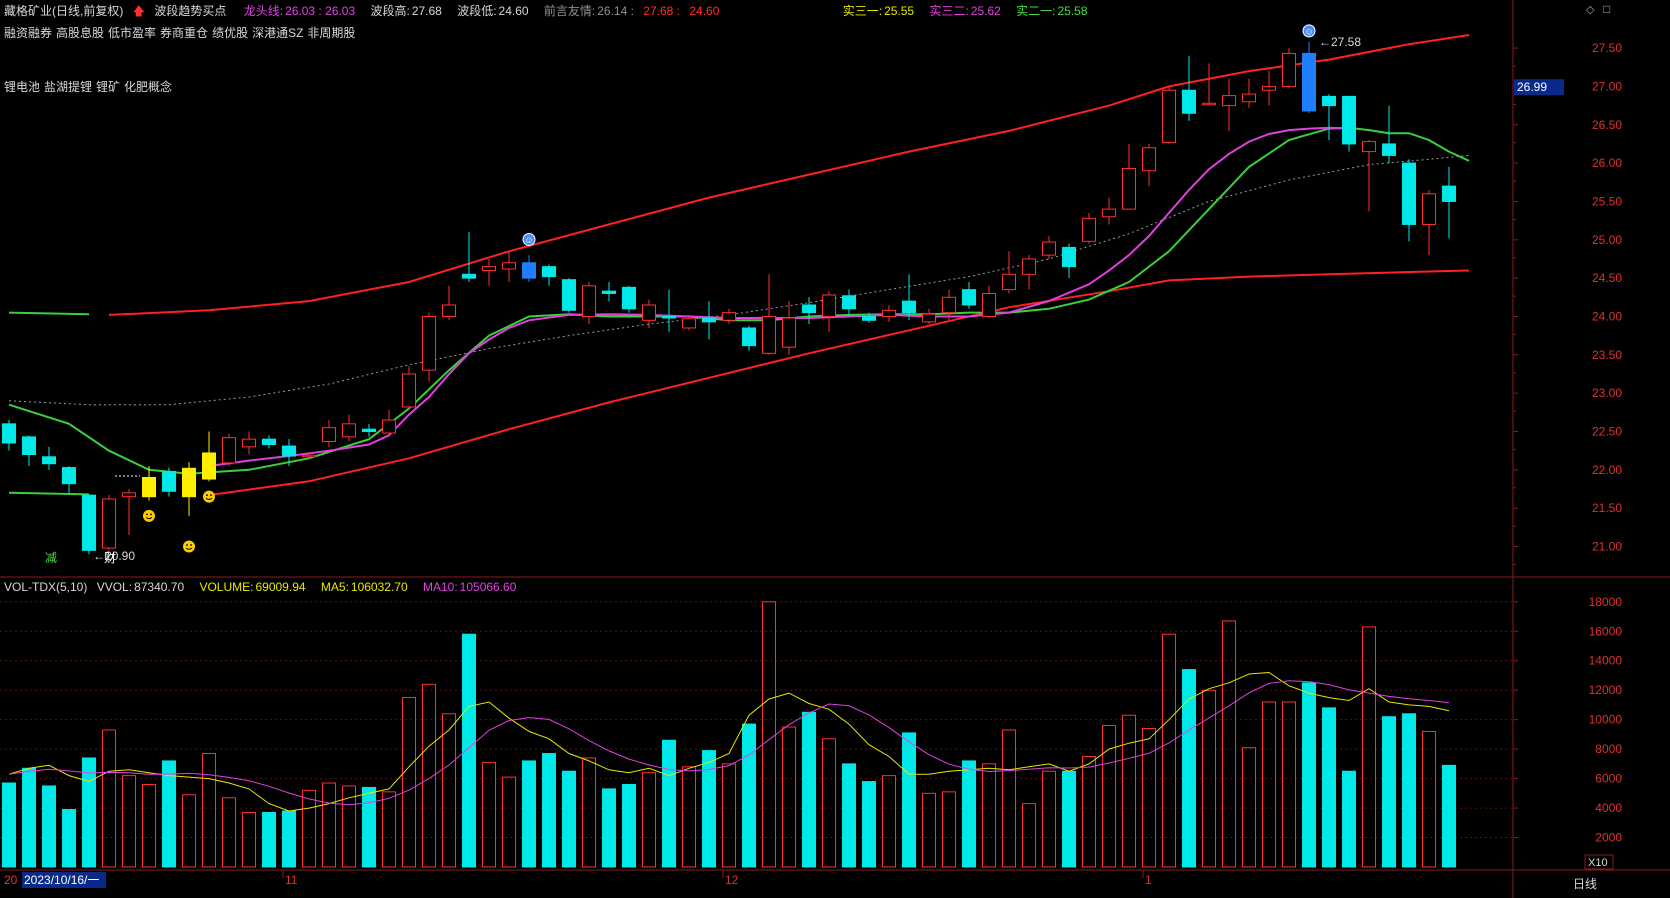 This screenshot has height=898, width=1670. Describe the element at coordinates (51, 558) in the screenshot. I see `event-marker-reduce: 减` at that location.